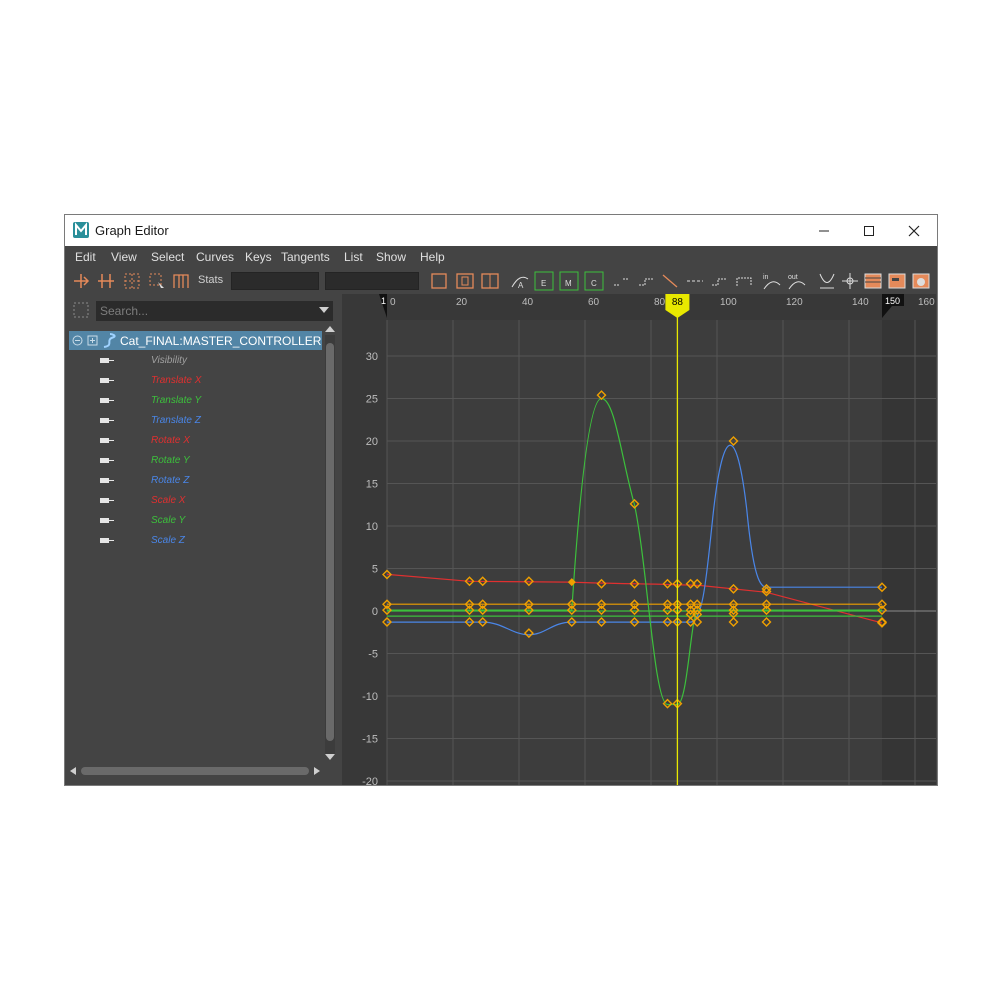 This screenshot has width=1000, height=1000. I want to click on trax-editor-icon, so click(921, 281).